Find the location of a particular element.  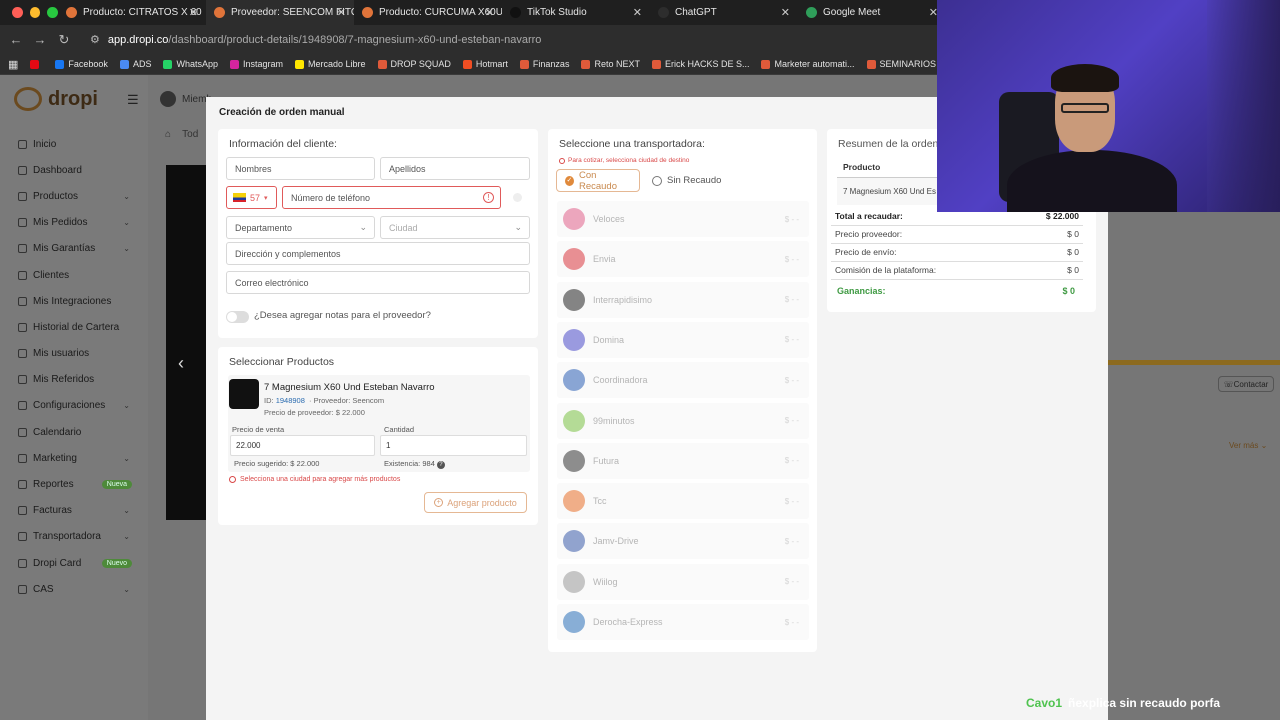

webcam-person-body is located at coordinates (1092, 181).